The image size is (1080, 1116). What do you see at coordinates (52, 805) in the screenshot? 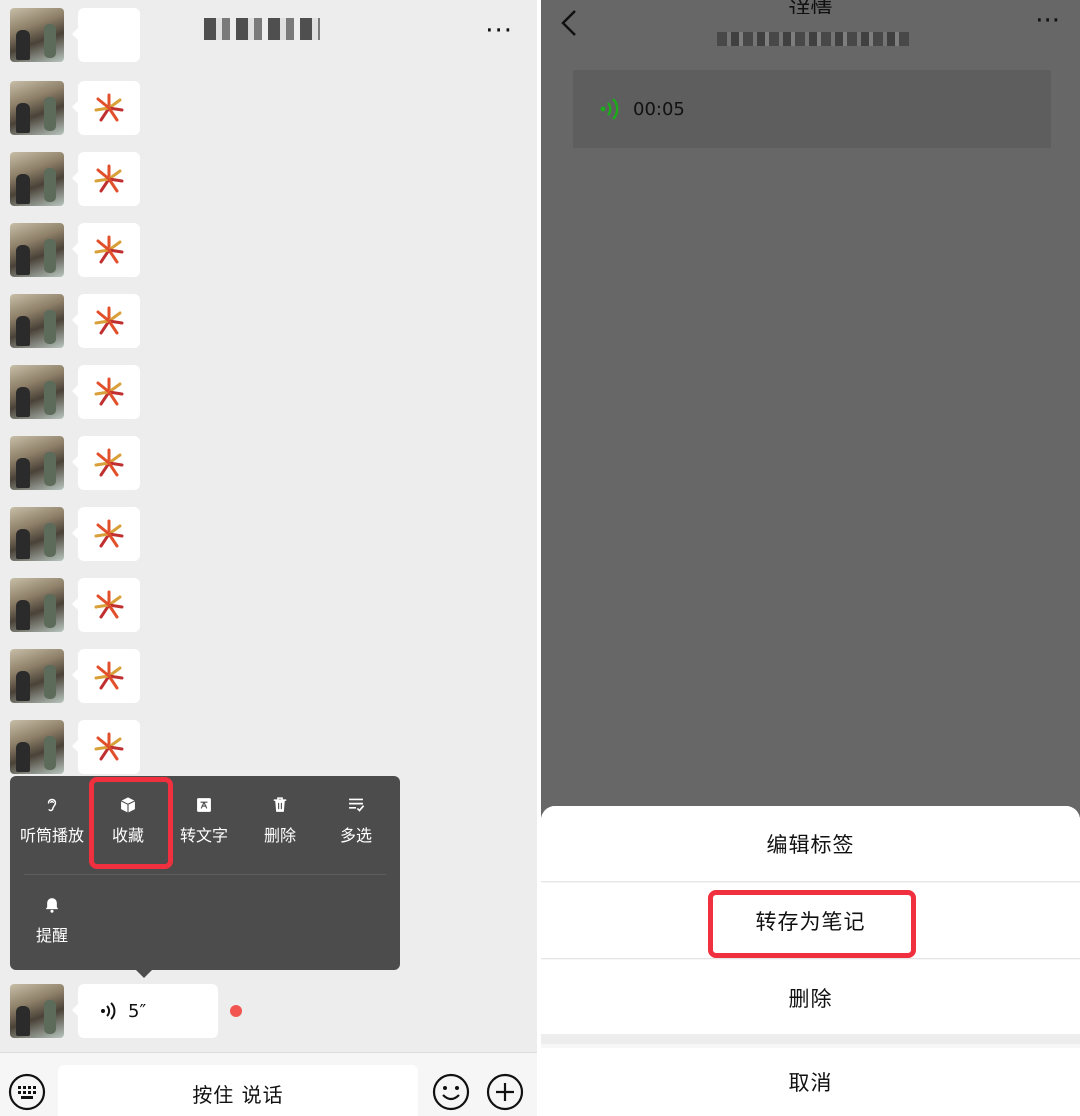
I see `ear-icon` at bounding box center [52, 805].